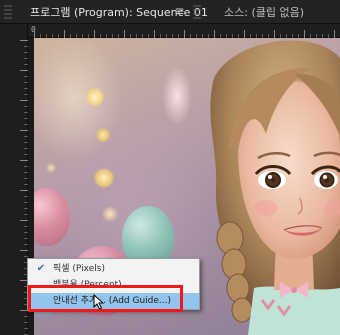  Describe the element at coordinates (197, 12) in the screenshot. I see `panel-grip-right` at that location.